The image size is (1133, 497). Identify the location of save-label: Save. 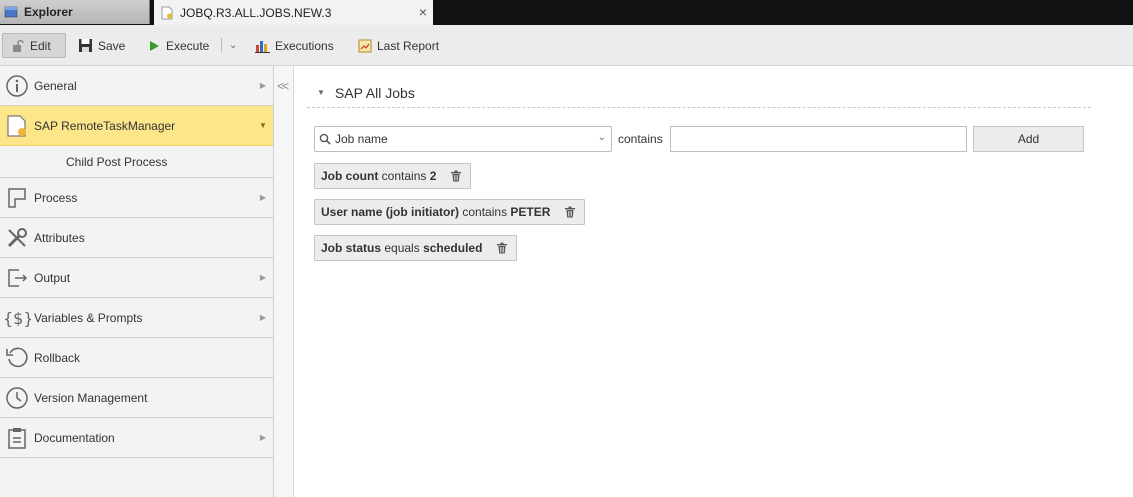
(112, 45).